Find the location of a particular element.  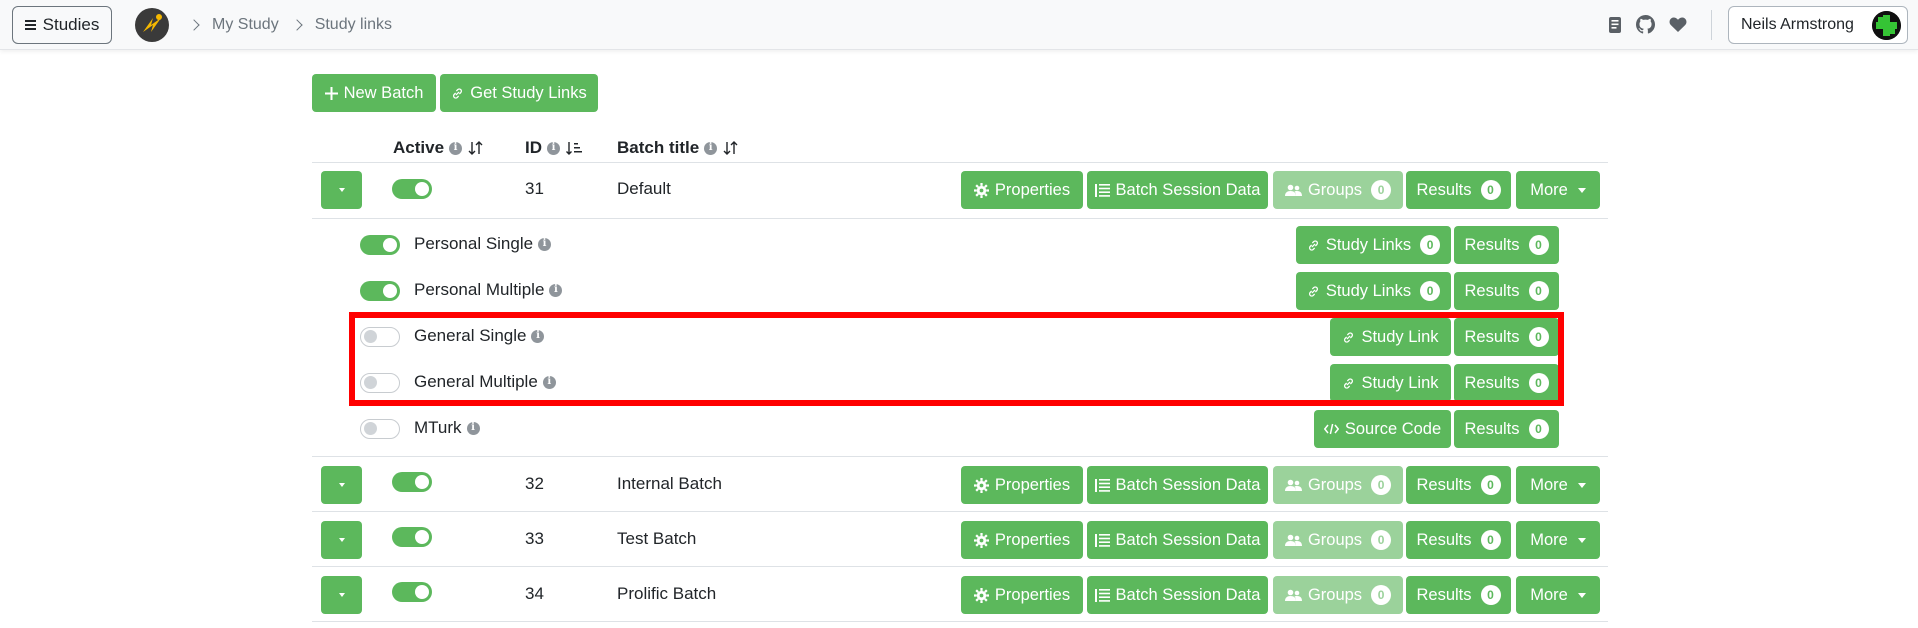

chevron-right-icon is located at coordinates (297, 25).